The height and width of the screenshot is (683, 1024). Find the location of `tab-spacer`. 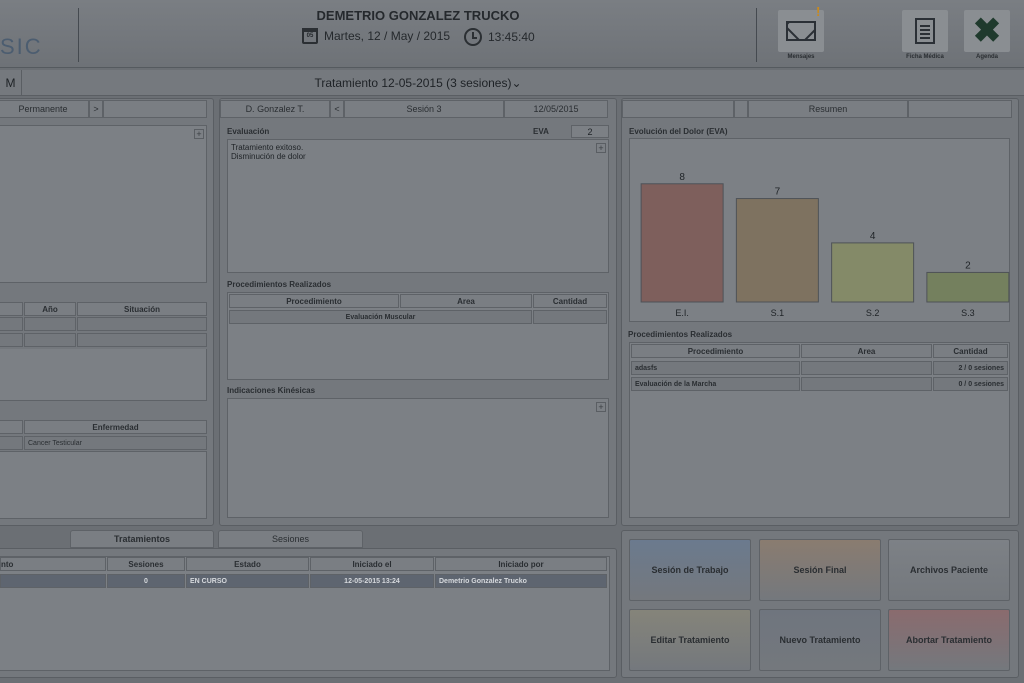

tab-spacer is located at coordinates (741, 109).